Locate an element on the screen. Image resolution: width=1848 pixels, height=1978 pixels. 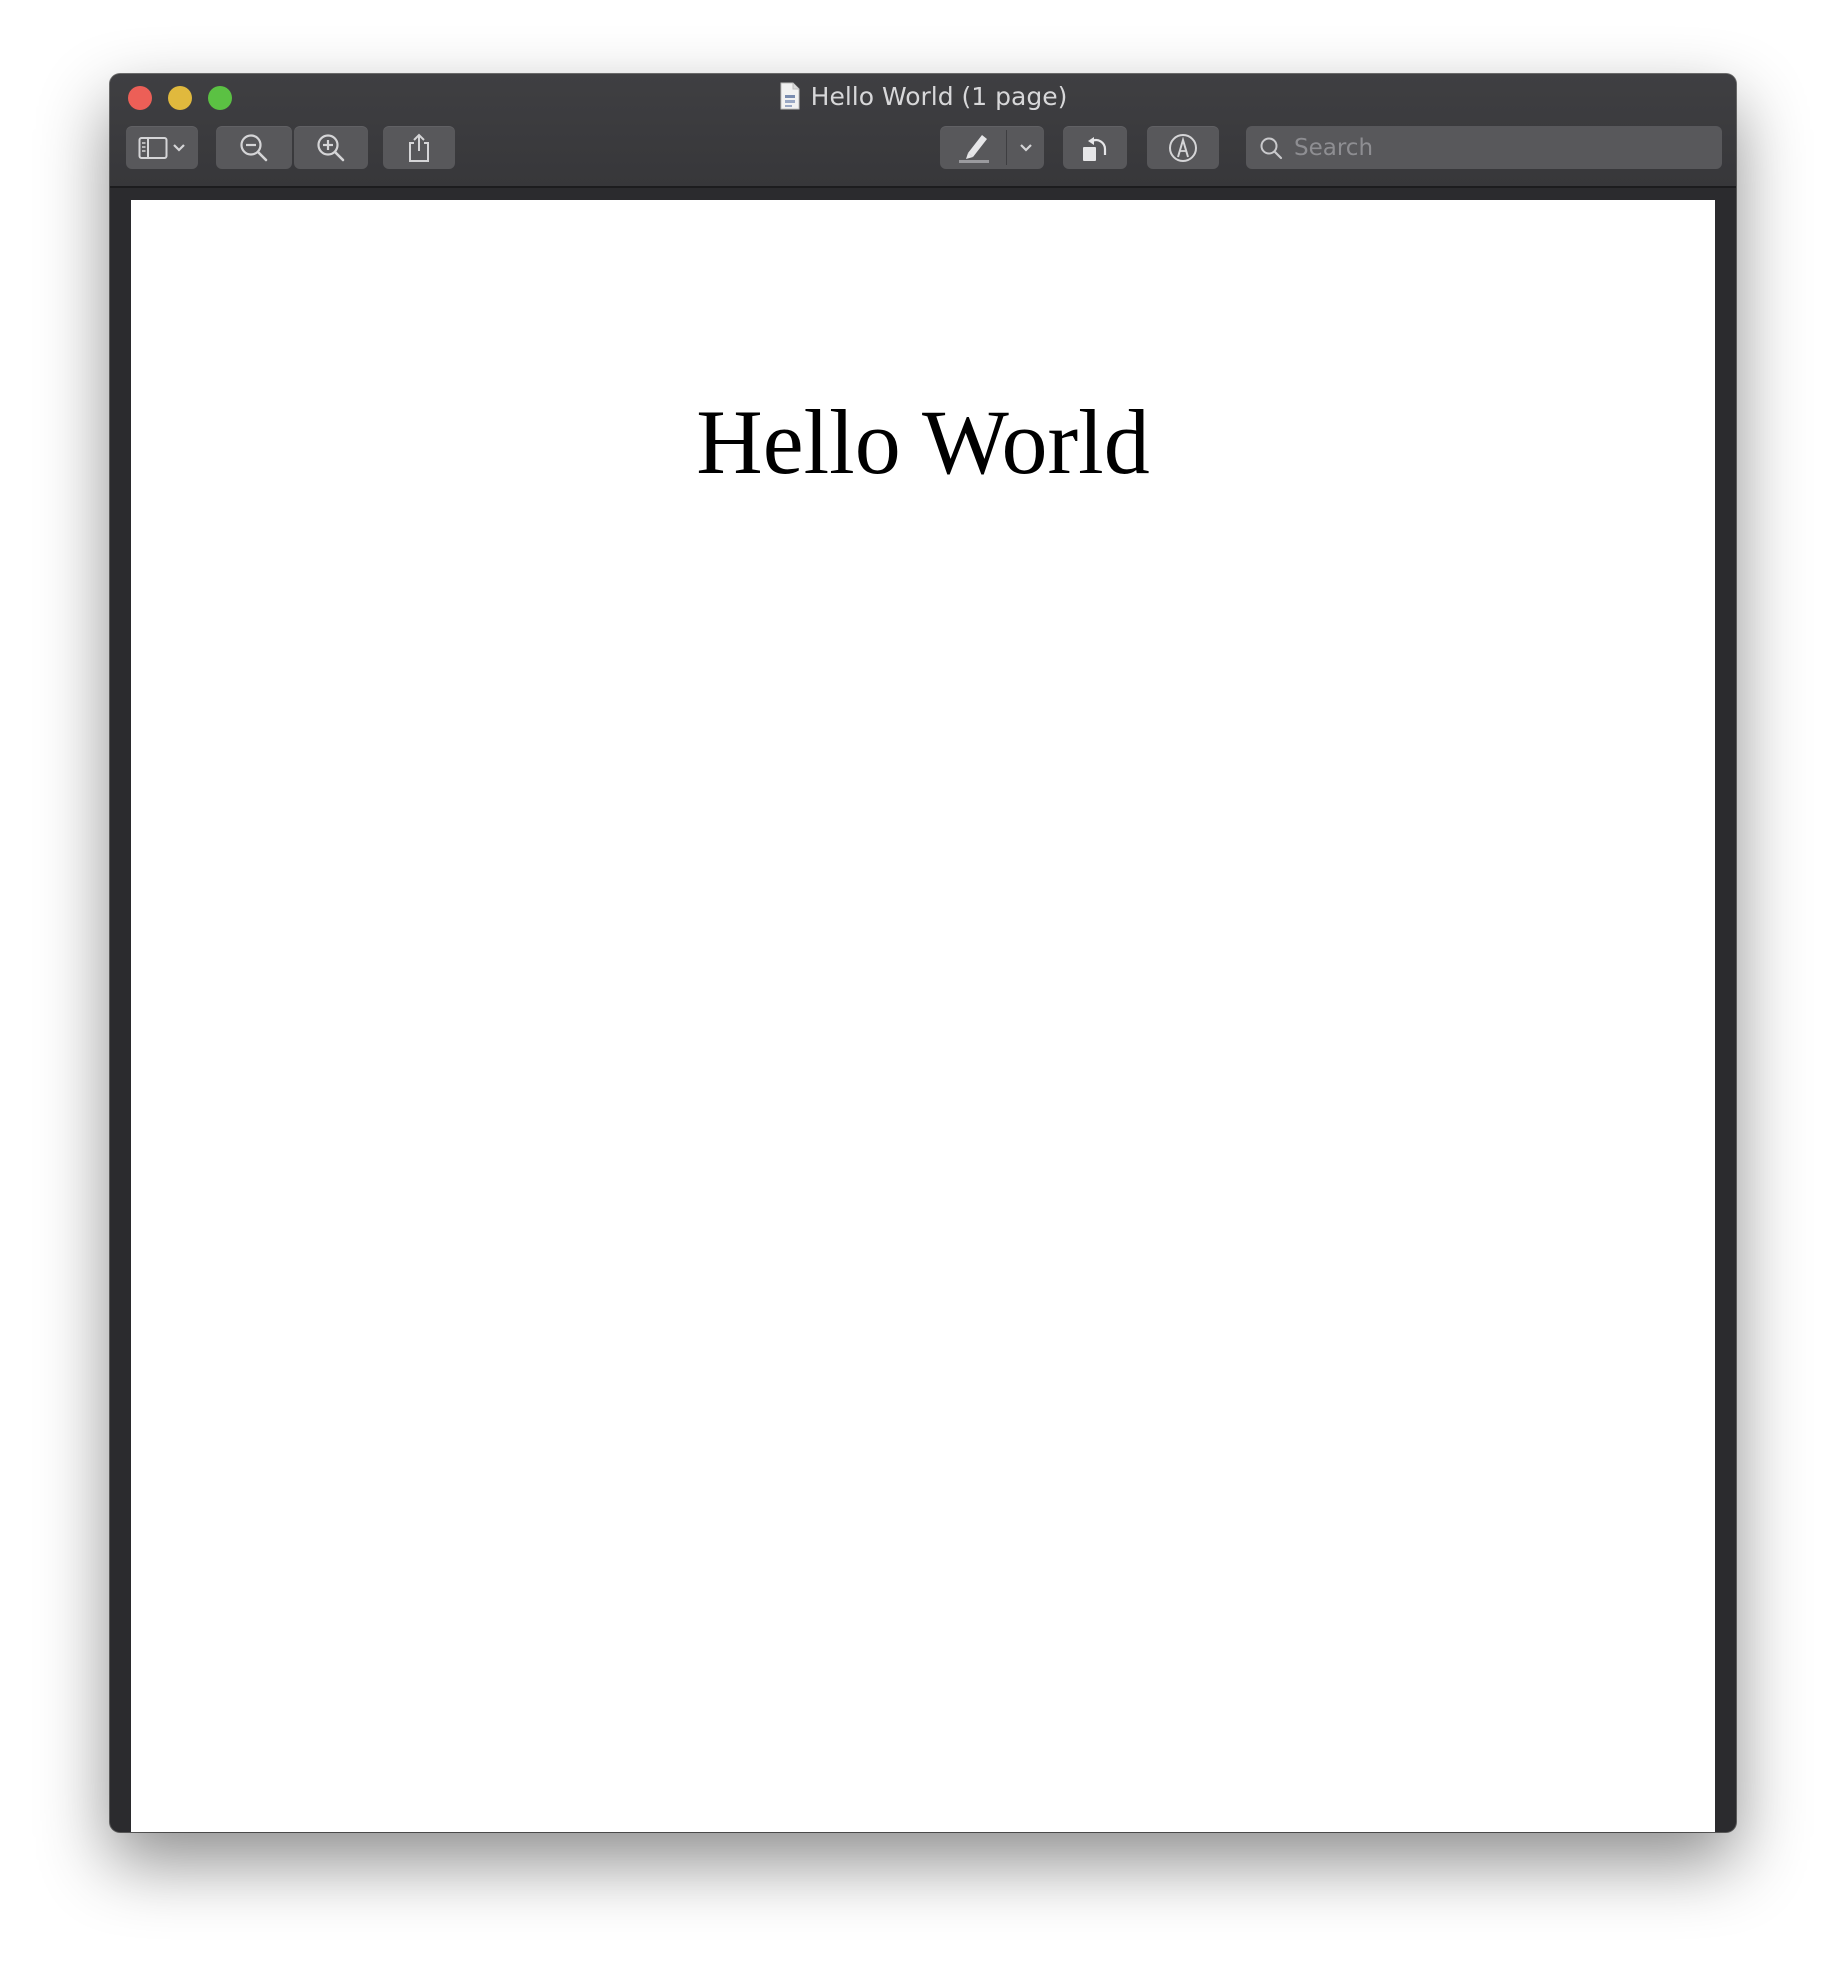
highlighter-icon is located at coordinates (974, 148).